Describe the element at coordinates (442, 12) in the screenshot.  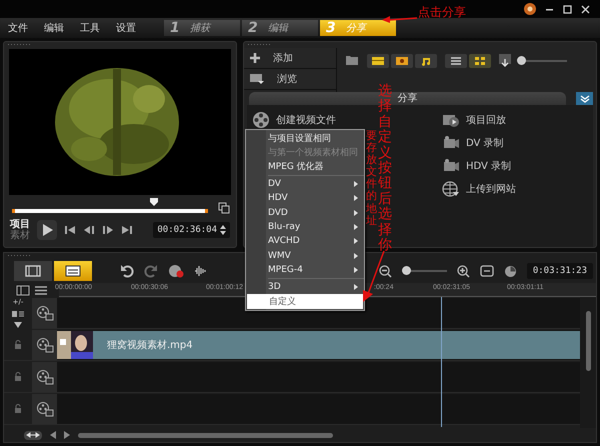
I see `annotation: 点击分享` at that location.